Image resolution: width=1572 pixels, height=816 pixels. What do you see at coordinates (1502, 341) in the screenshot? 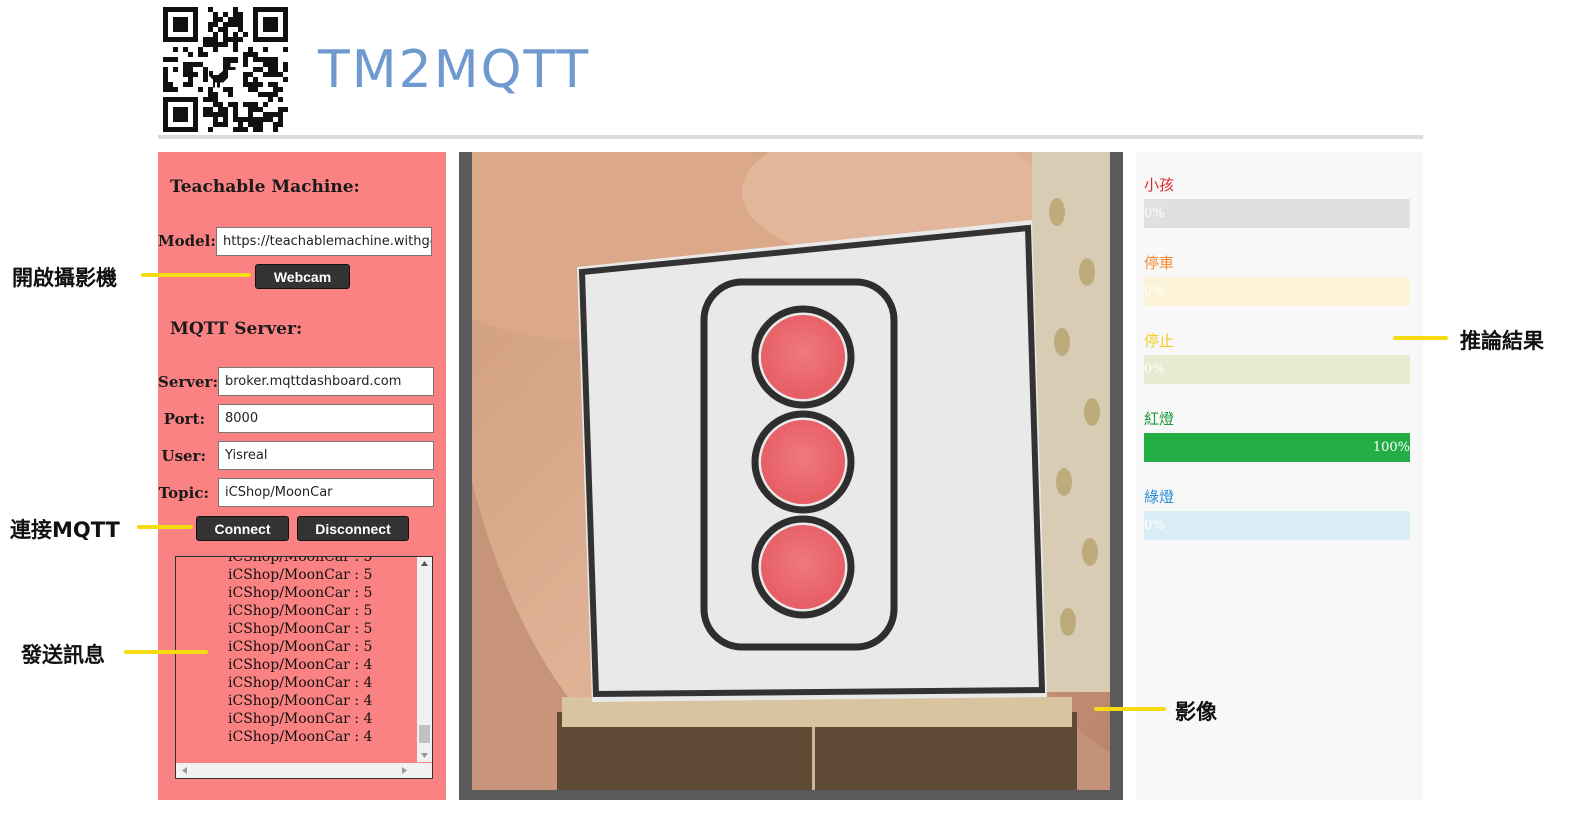
I see `annotation-inference: 推論結果` at bounding box center [1502, 341].